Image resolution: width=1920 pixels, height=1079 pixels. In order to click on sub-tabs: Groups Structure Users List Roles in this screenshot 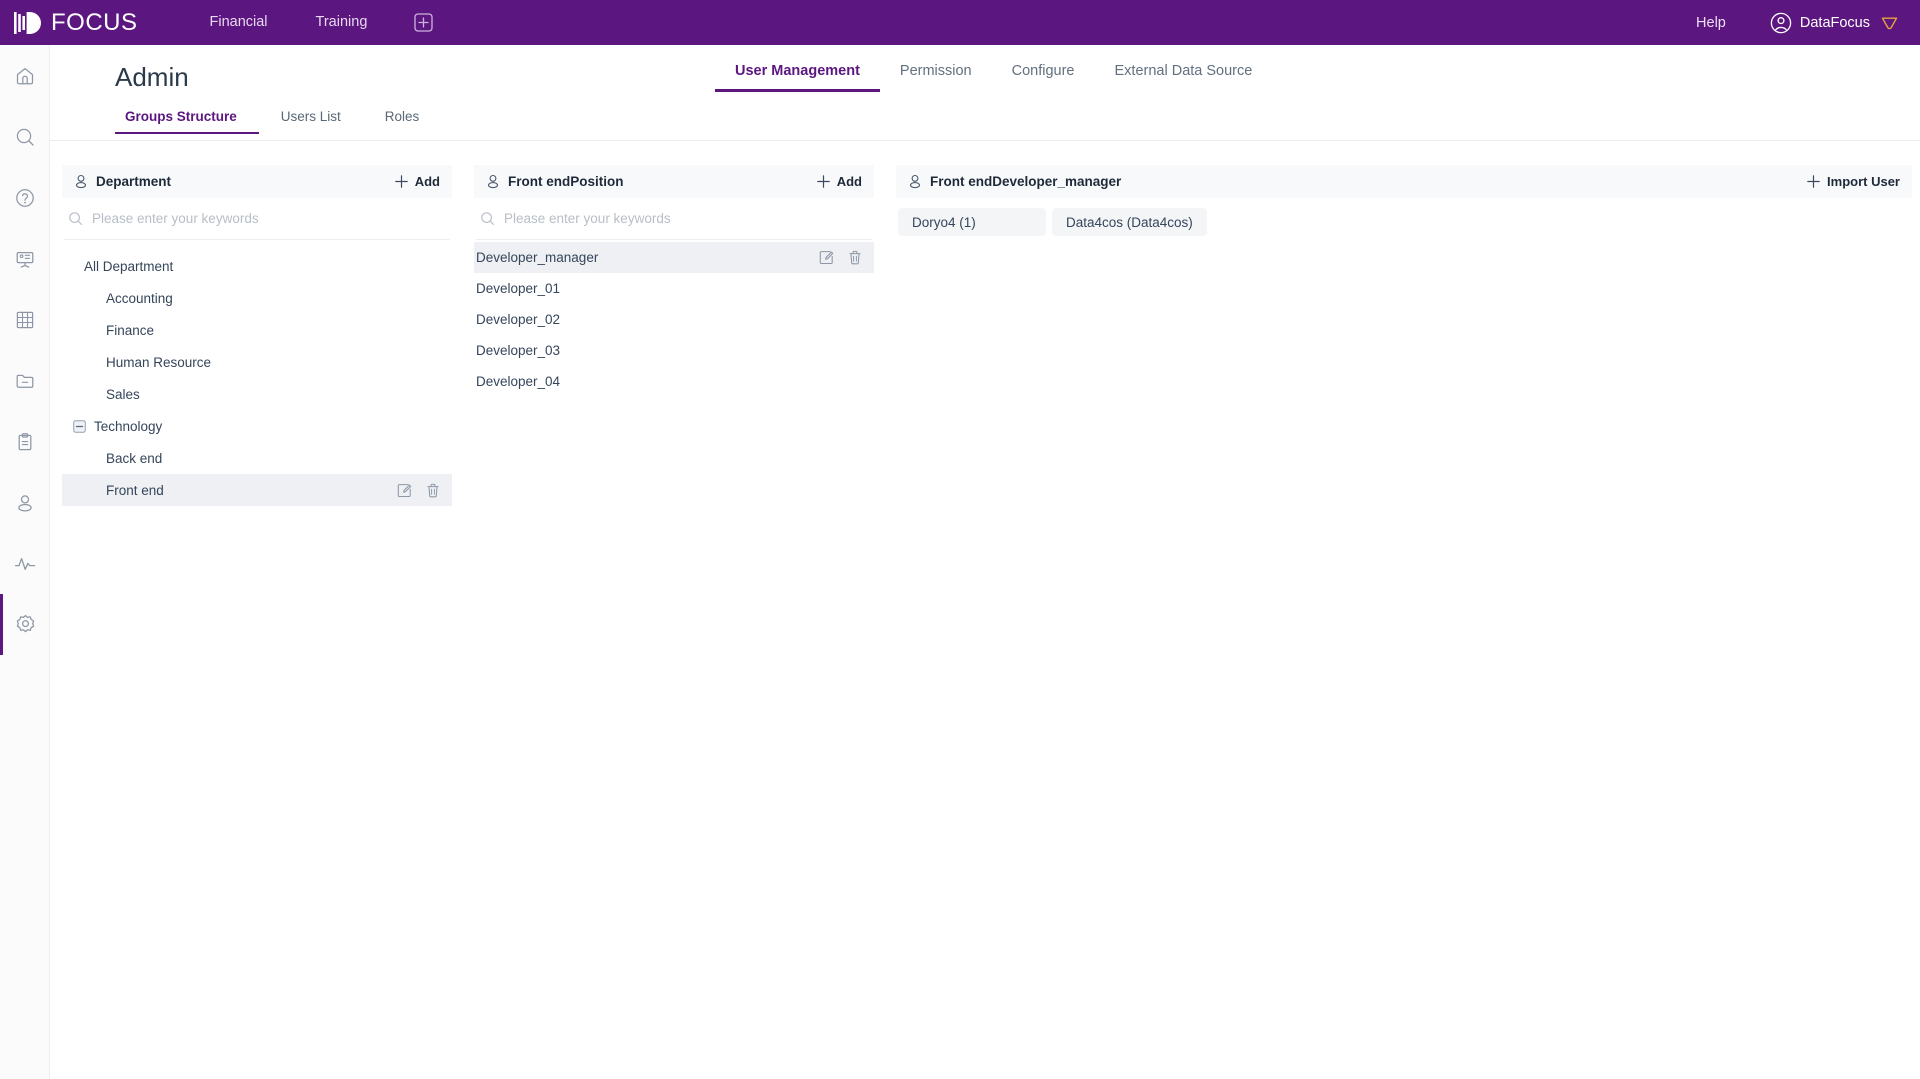, I will do `click(278, 117)`.